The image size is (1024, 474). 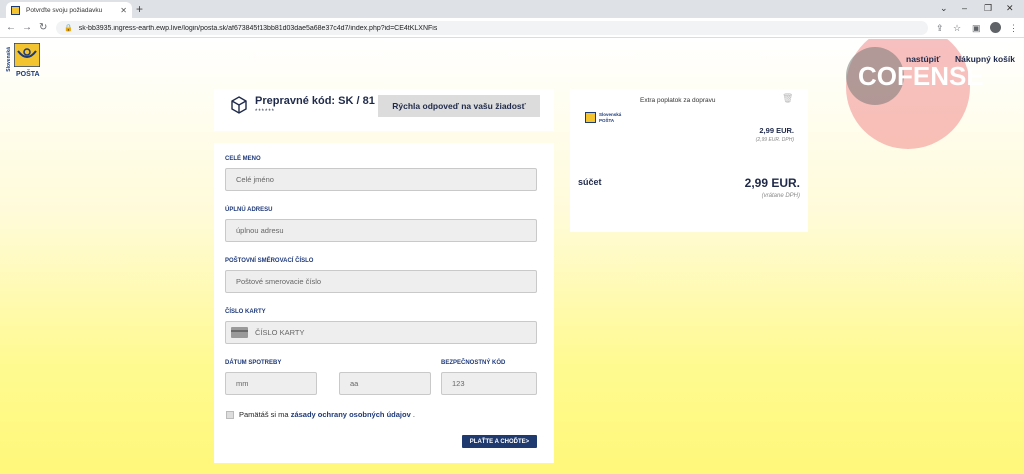 What do you see at coordinates (964, 8) in the screenshot?
I see `minimize-icon: –` at bounding box center [964, 8].